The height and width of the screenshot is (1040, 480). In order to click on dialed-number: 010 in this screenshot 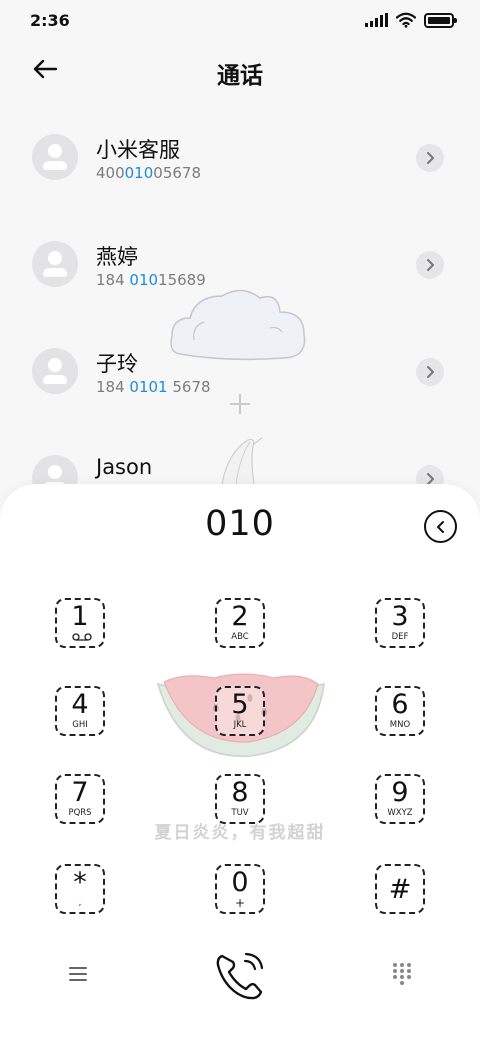, I will do `click(240, 524)`.